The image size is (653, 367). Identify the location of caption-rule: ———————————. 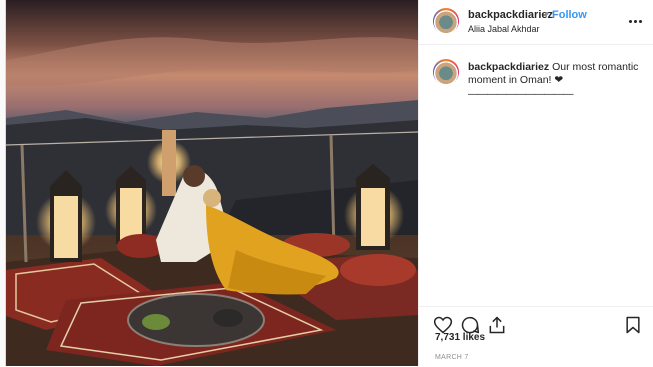
(521, 94).